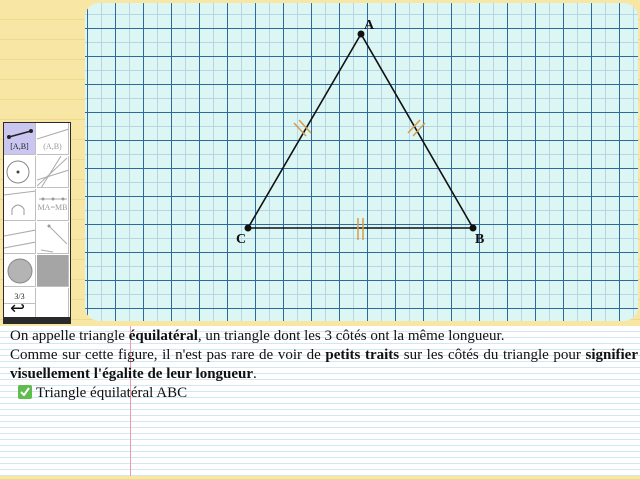  I want to click on checklist-item: Triangle équilatéral ABC, so click(324, 393).